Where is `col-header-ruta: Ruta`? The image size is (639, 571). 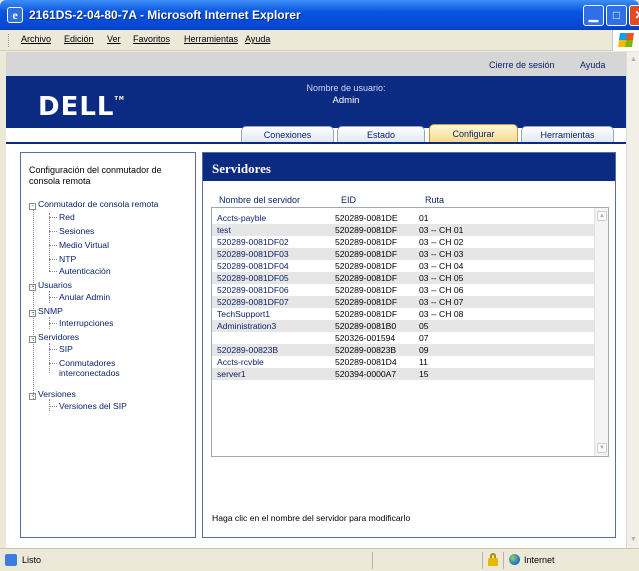
col-header-ruta: Ruta is located at coordinates (434, 200).